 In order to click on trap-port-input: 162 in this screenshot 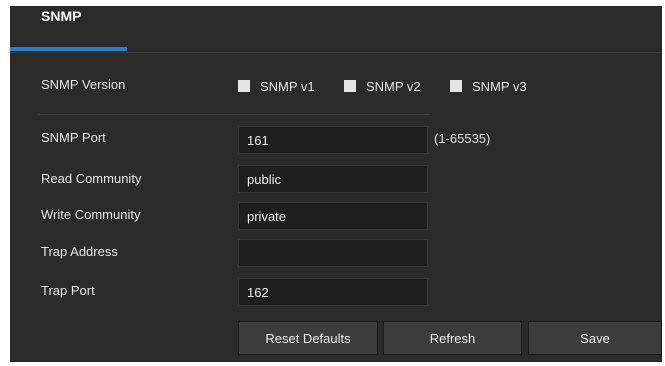, I will do `click(333, 292)`.